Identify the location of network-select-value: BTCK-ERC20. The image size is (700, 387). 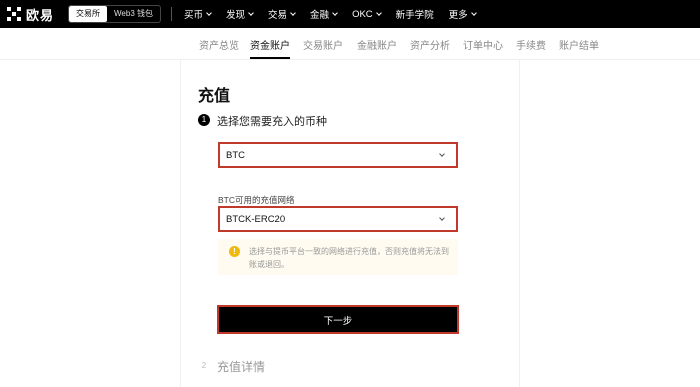
(256, 219).